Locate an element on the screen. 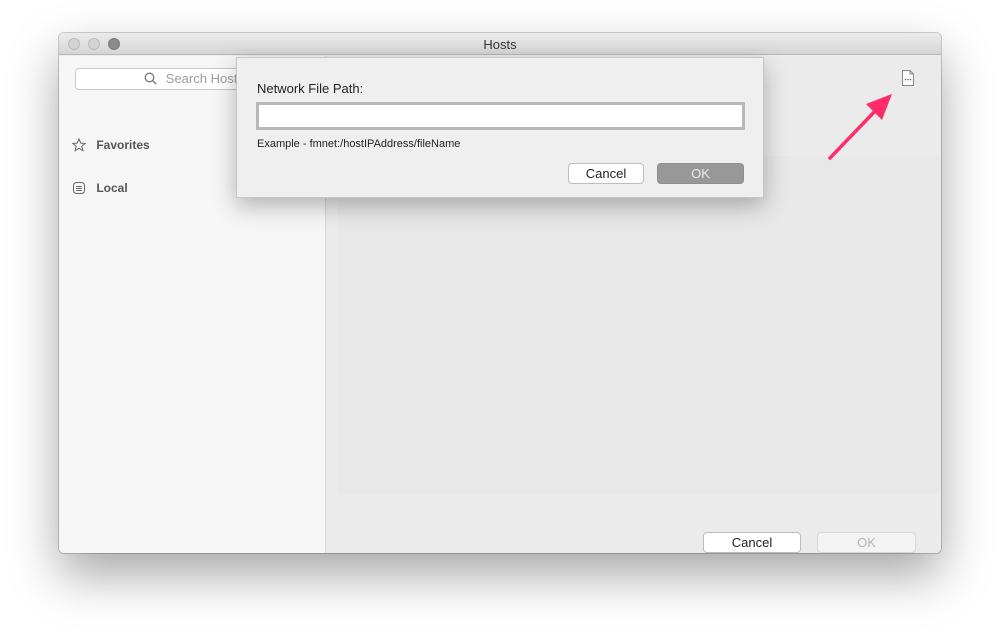  network-file-path-label: Network File Path: is located at coordinates (310, 88).